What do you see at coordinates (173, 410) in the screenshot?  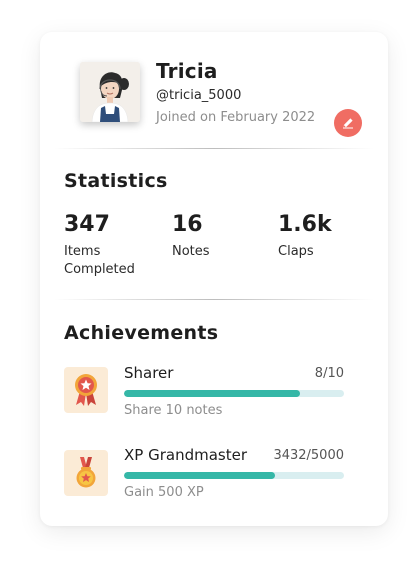 I see `achievement-sharer-description: Share 10 notes` at bounding box center [173, 410].